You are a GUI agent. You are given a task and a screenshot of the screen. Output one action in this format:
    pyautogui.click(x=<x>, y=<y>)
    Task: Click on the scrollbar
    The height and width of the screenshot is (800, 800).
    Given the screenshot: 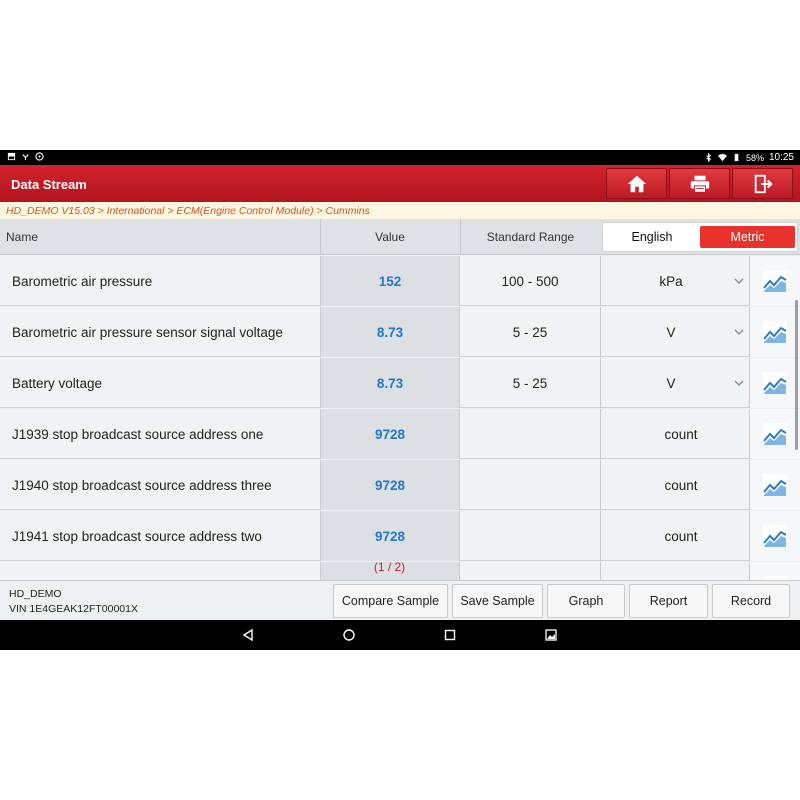 What is the action you would take?
    pyautogui.click(x=796, y=375)
    